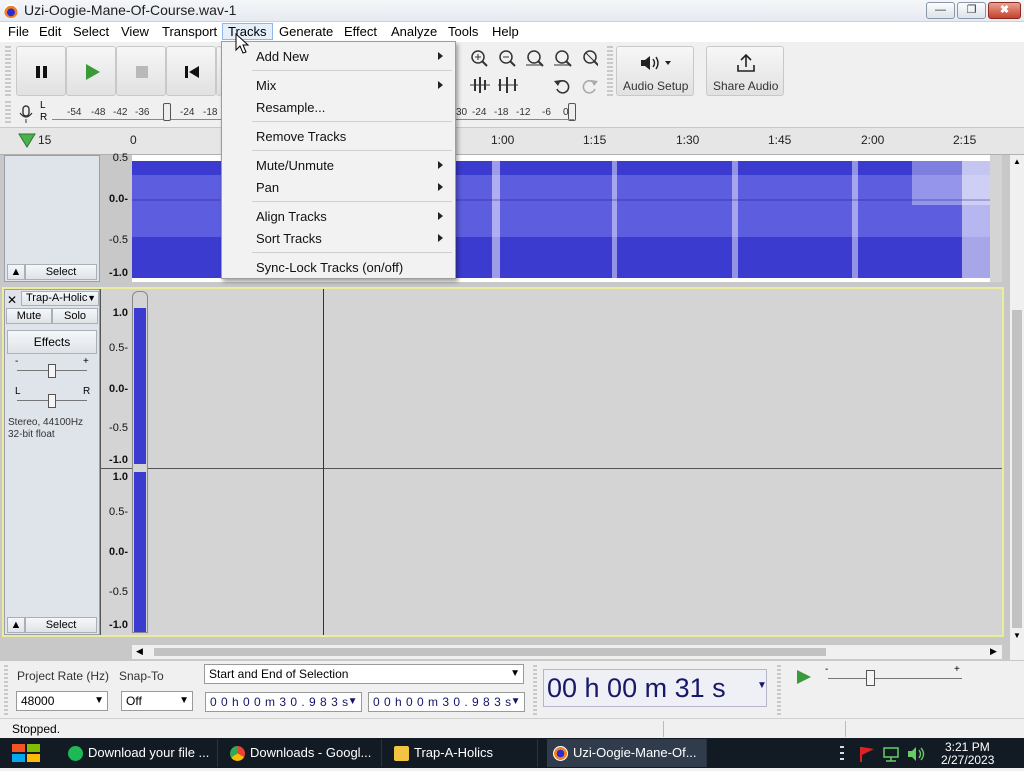 The width and height of the screenshot is (1024, 771). Describe the element at coordinates (18, 391) in the screenshot. I see `pan-left-label: L` at that location.